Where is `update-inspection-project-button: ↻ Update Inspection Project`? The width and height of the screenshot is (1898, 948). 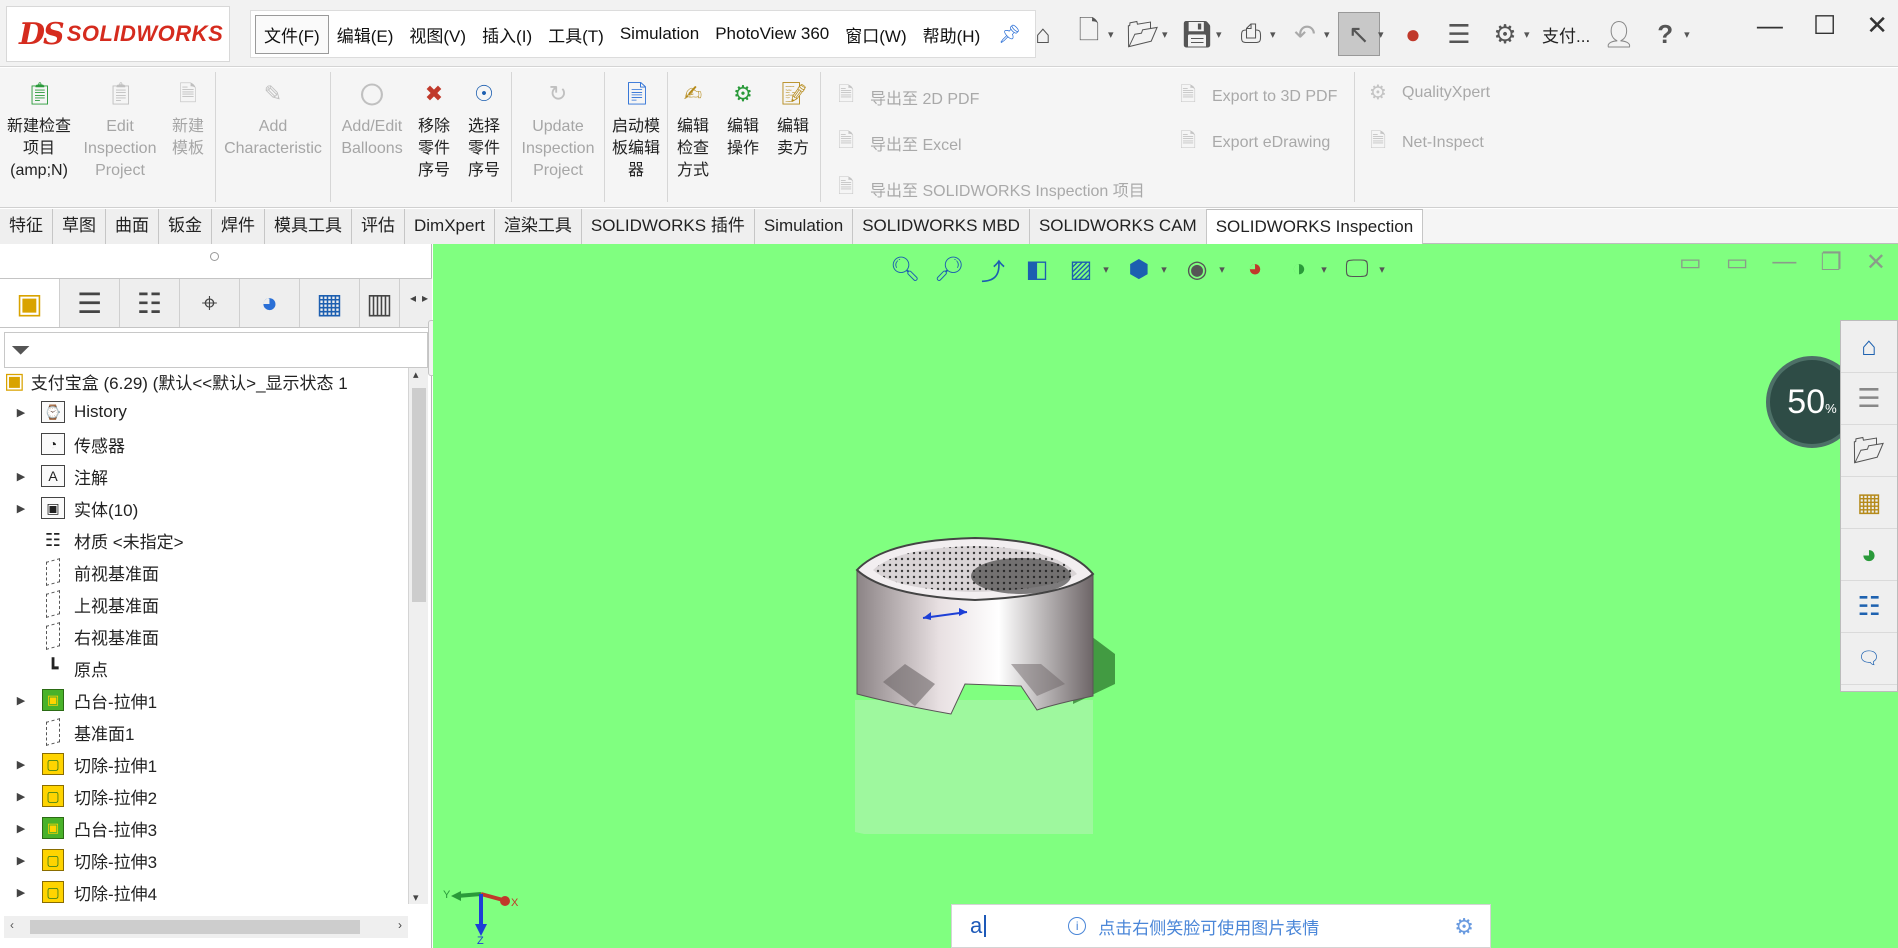 update-inspection-project-button: ↻ Update Inspection Project is located at coordinates (558, 132).